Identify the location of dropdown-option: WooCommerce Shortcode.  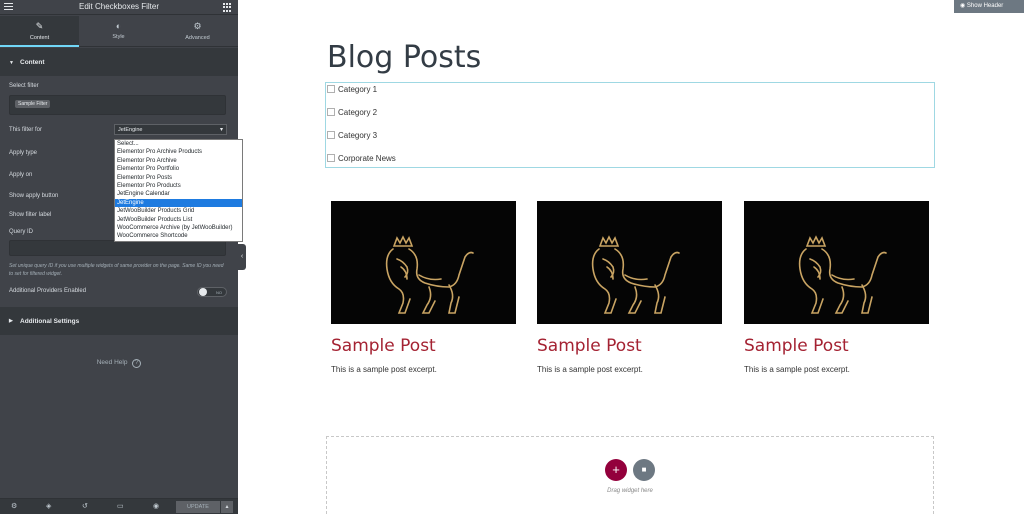
(178, 236).